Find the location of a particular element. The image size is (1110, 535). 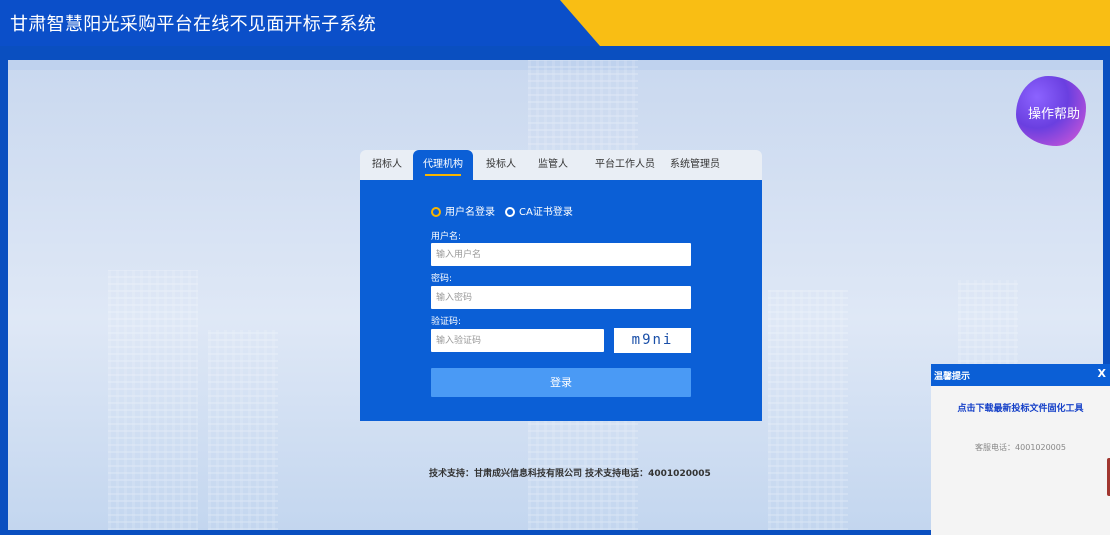

tab-bidder: 投标人 is located at coordinates (501, 165).